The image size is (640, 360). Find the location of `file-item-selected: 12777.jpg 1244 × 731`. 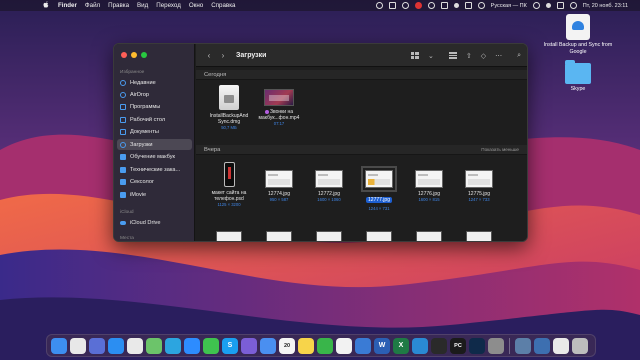

file-item-selected: 12777.jpg 1244 × 731 is located at coordinates (379, 188).